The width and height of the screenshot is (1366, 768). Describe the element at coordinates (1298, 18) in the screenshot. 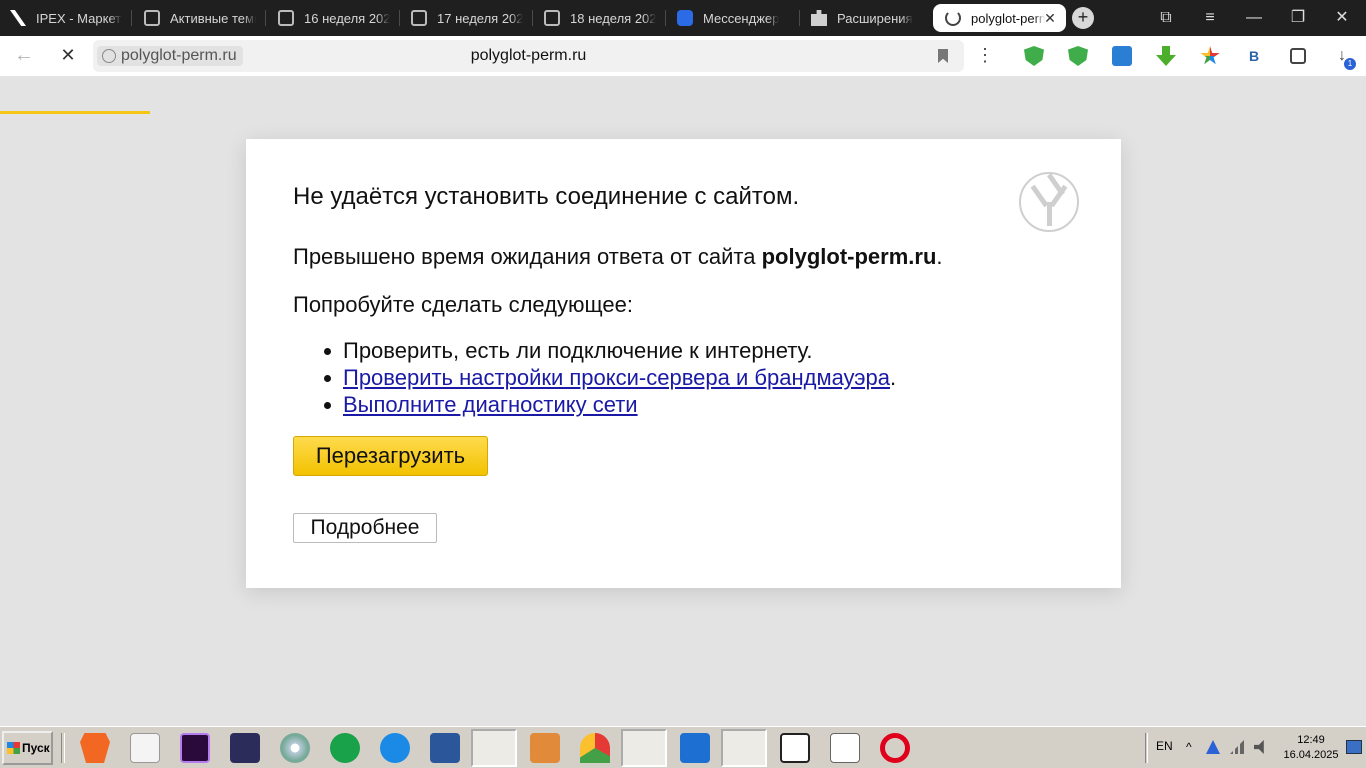

I see `restore-button: ❐` at that location.